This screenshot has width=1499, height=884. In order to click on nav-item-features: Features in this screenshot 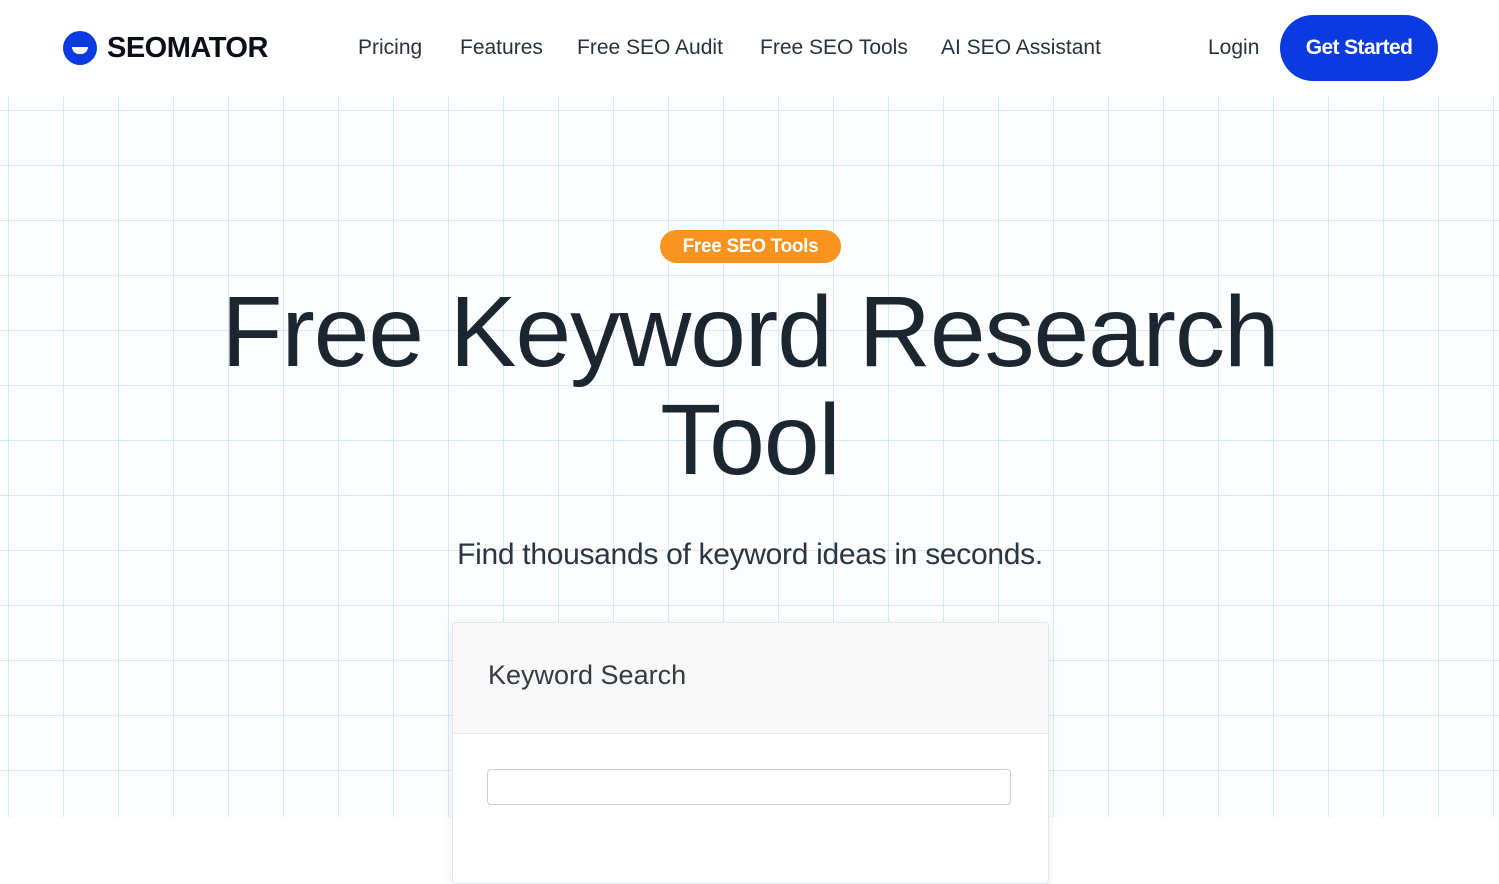, I will do `click(501, 48)`.